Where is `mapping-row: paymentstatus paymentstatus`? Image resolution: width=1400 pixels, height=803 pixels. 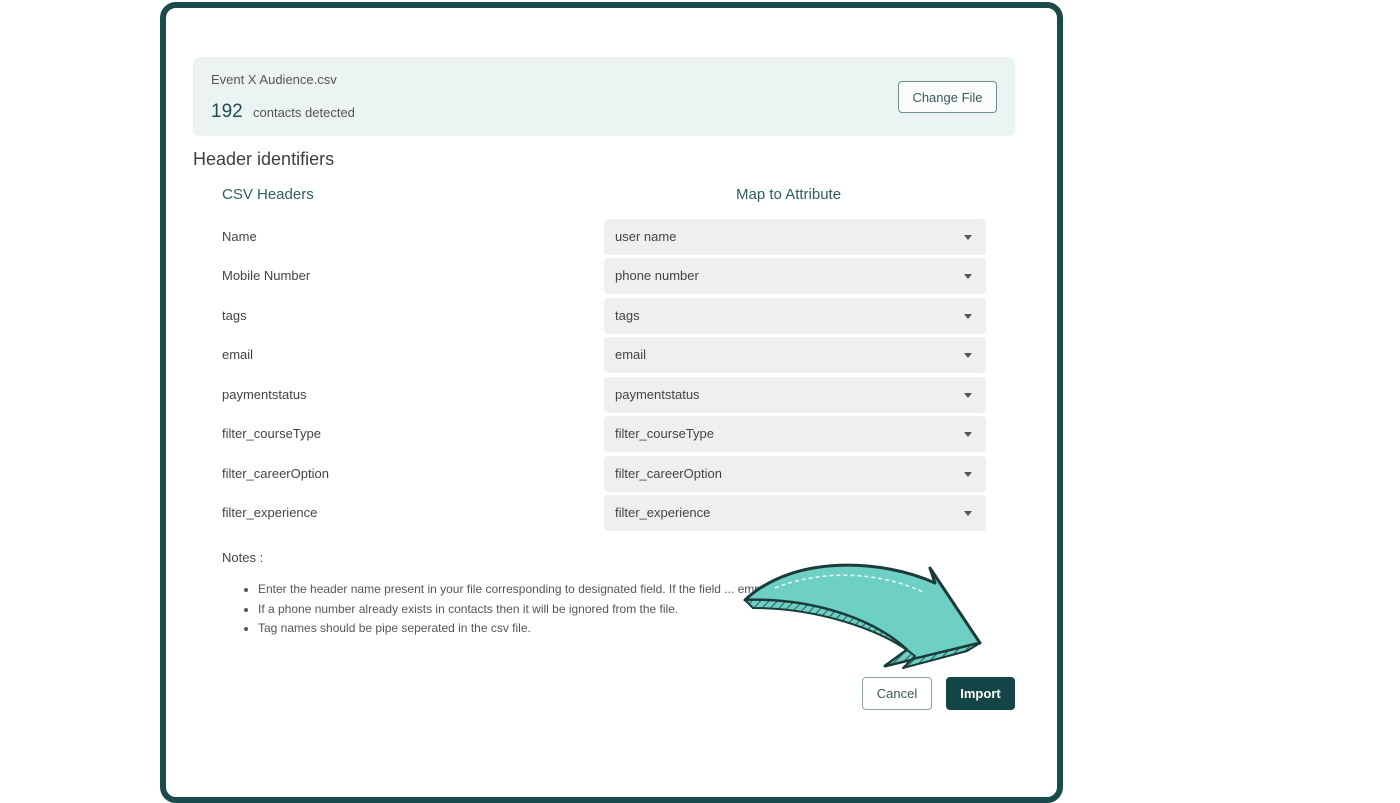
mapping-row: paymentstatus paymentstatus is located at coordinates (700, 395).